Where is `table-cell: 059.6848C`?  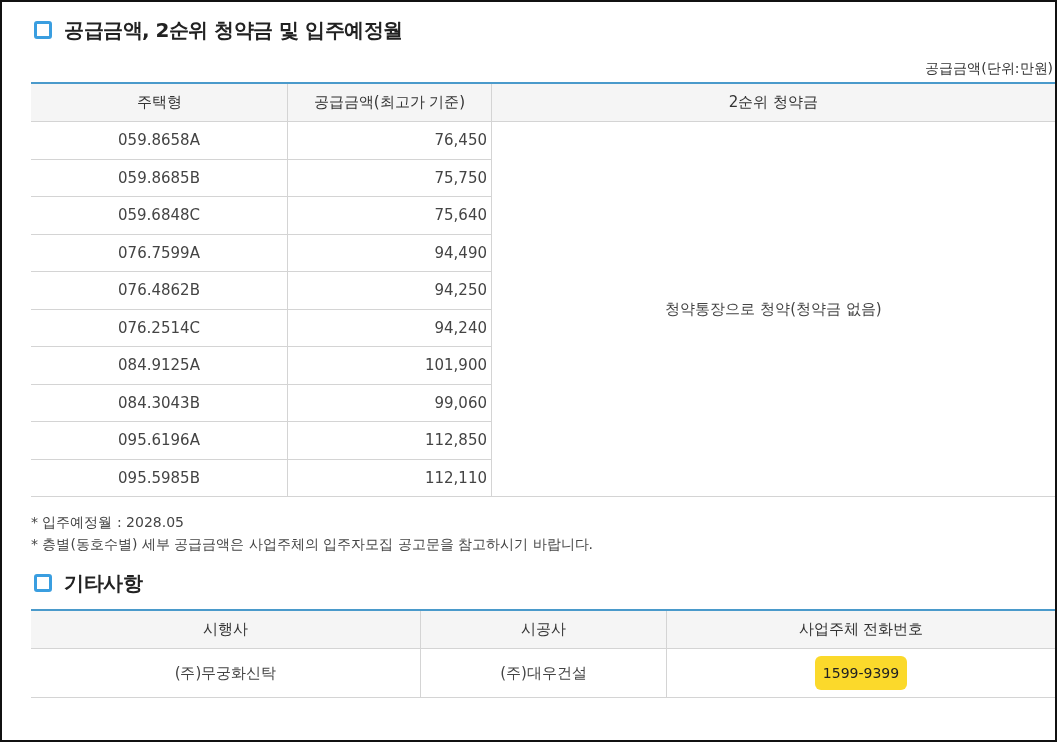 table-cell: 059.6848C is located at coordinates (159, 215).